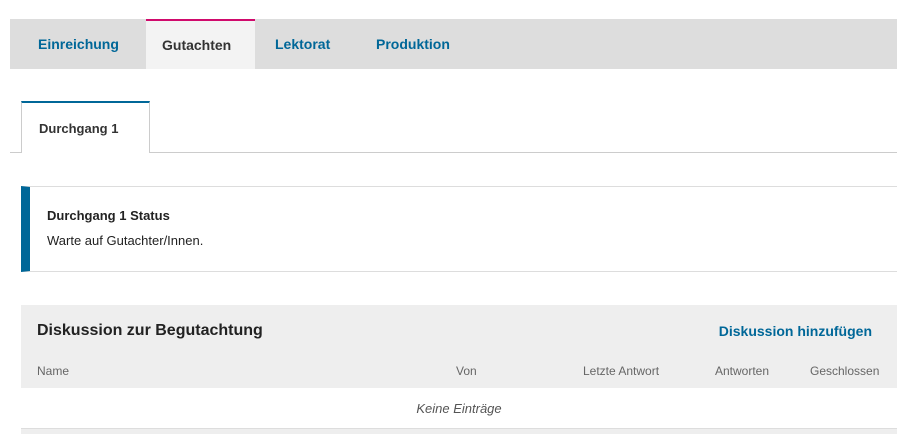 The height and width of the screenshot is (434, 897). I want to click on tab-round-1: Durchgang 1, so click(85, 127).